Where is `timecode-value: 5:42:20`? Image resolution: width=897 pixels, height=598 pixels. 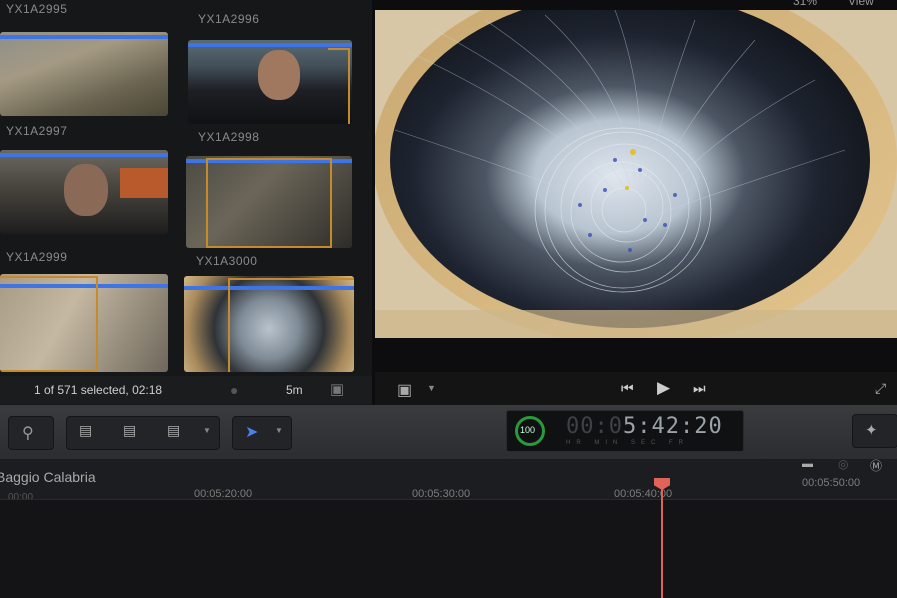 timecode-value: 5:42:20 is located at coordinates (672, 426).